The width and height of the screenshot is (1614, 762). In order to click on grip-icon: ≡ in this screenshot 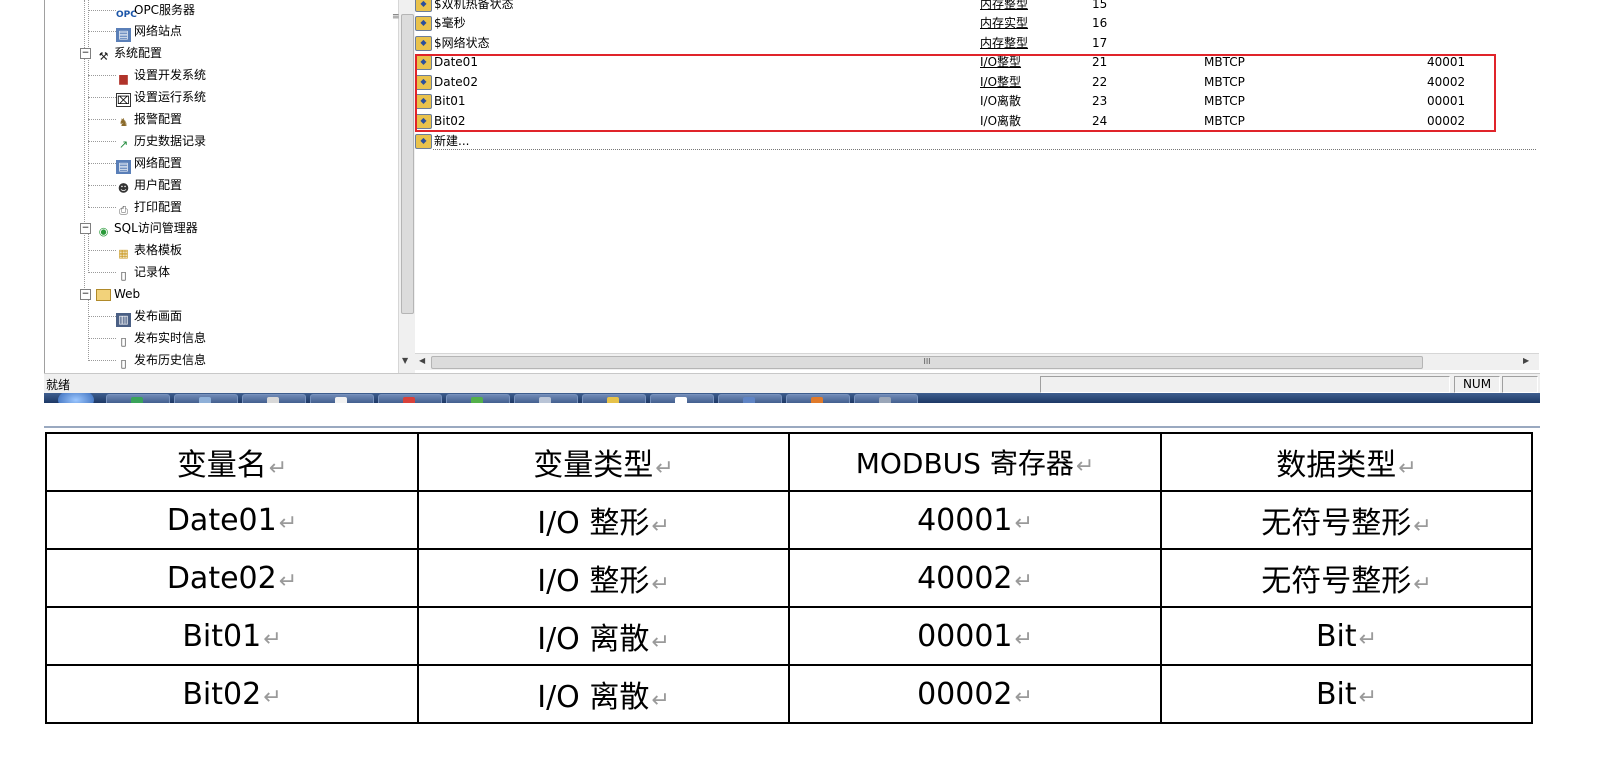, I will do `click(396, 17)`.